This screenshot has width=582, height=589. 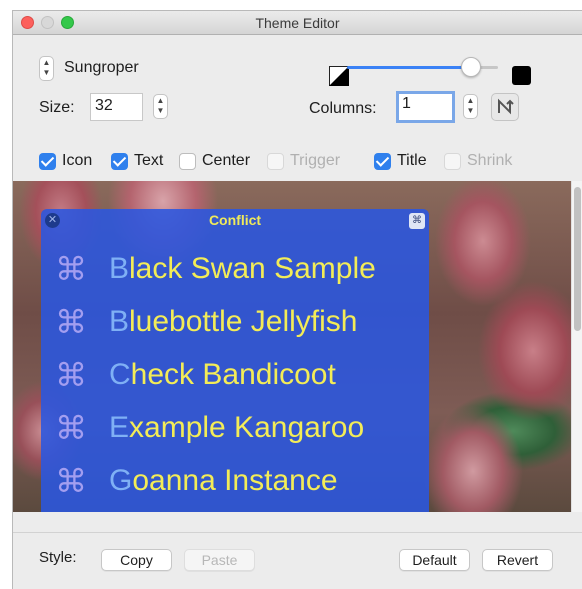 I want to click on title-checkbox: Title, so click(x=400, y=161).